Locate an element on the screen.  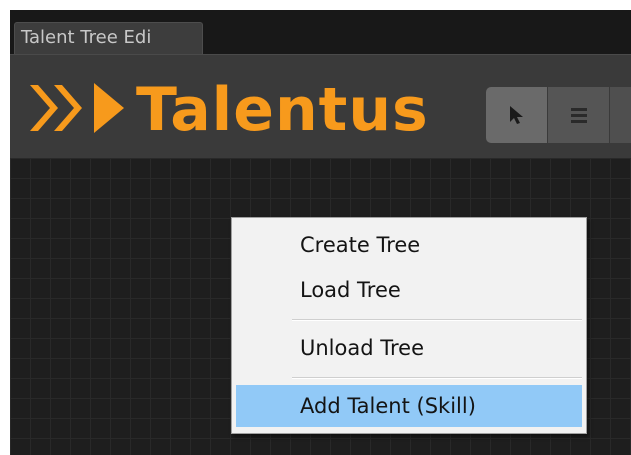
hamburger-menu-icon is located at coordinates (578, 115).